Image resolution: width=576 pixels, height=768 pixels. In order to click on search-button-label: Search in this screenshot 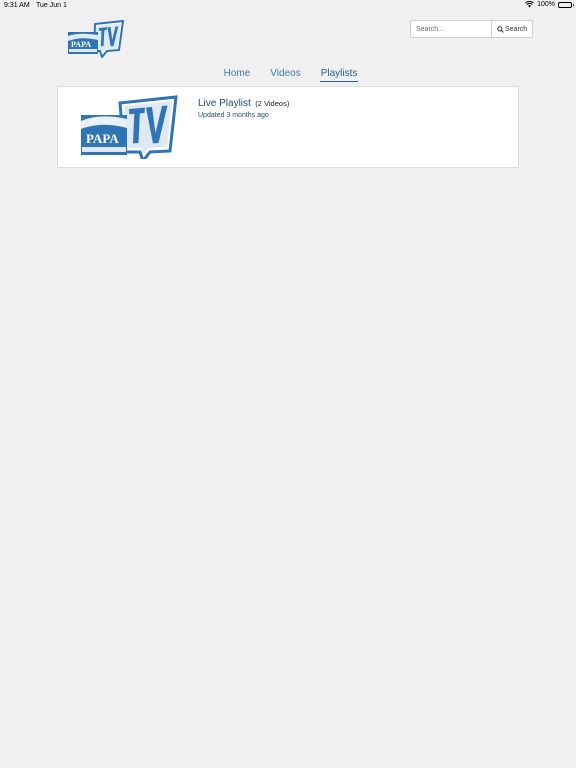, I will do `click(516, 29)`.